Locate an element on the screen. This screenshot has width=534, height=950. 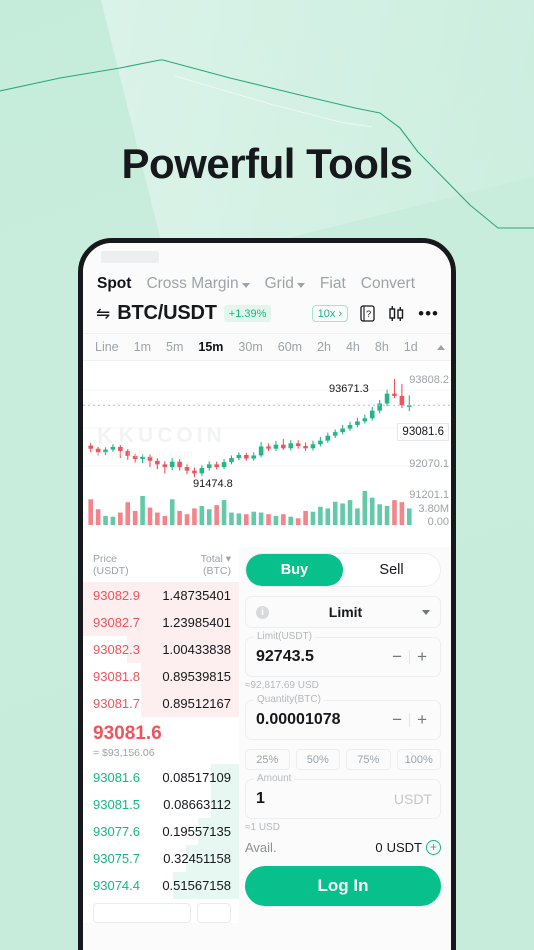
ask-price: 93081.8 is located at coordinates (116, 676).